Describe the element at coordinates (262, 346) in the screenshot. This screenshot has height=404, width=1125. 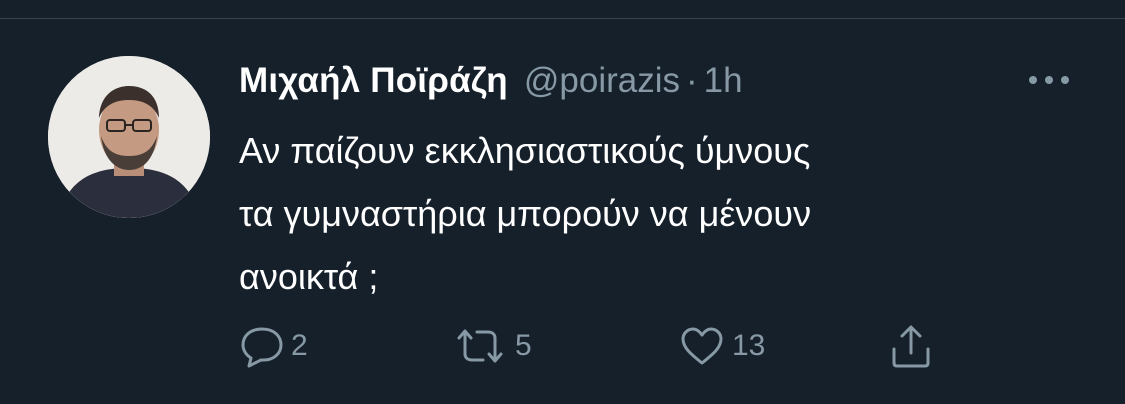
I see `reply-icon` at that location.